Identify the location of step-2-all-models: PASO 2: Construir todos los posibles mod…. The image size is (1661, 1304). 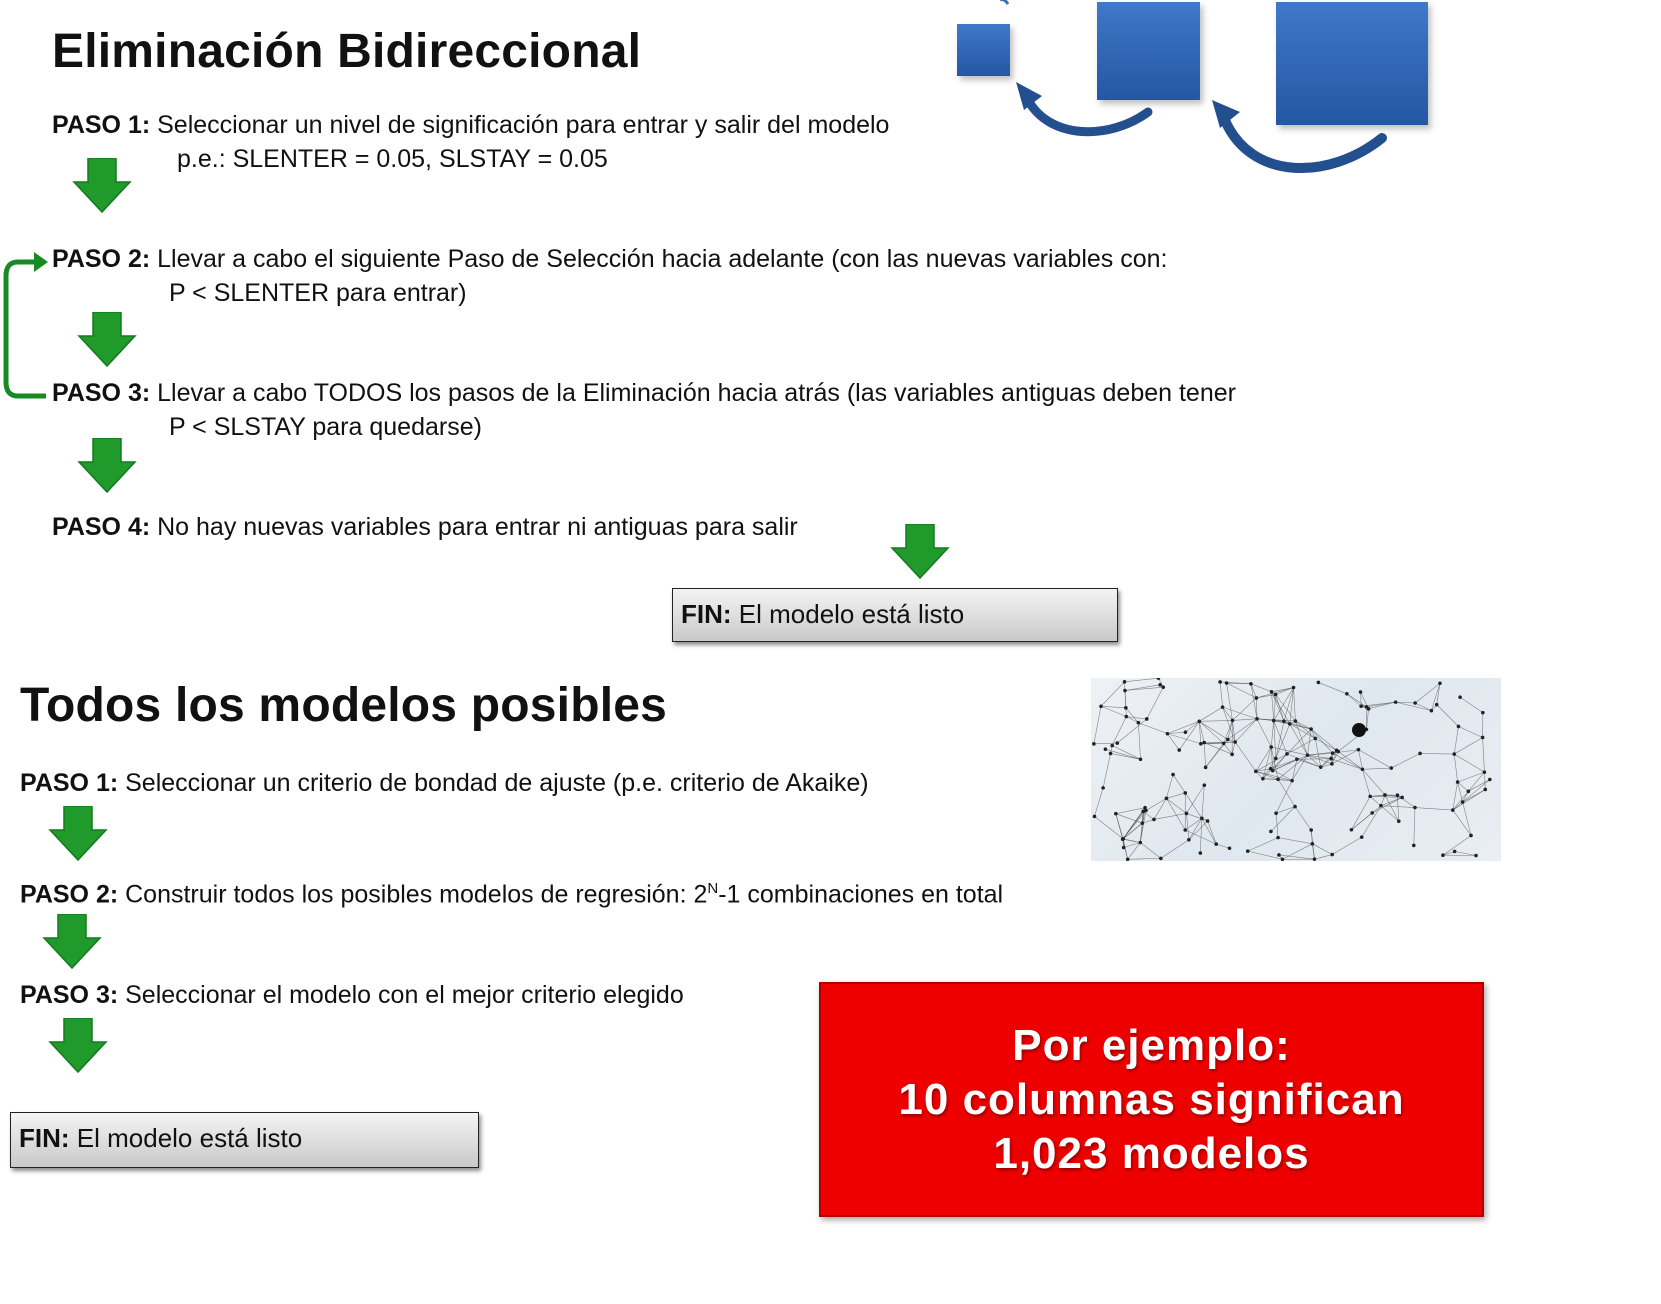
(511, 891).